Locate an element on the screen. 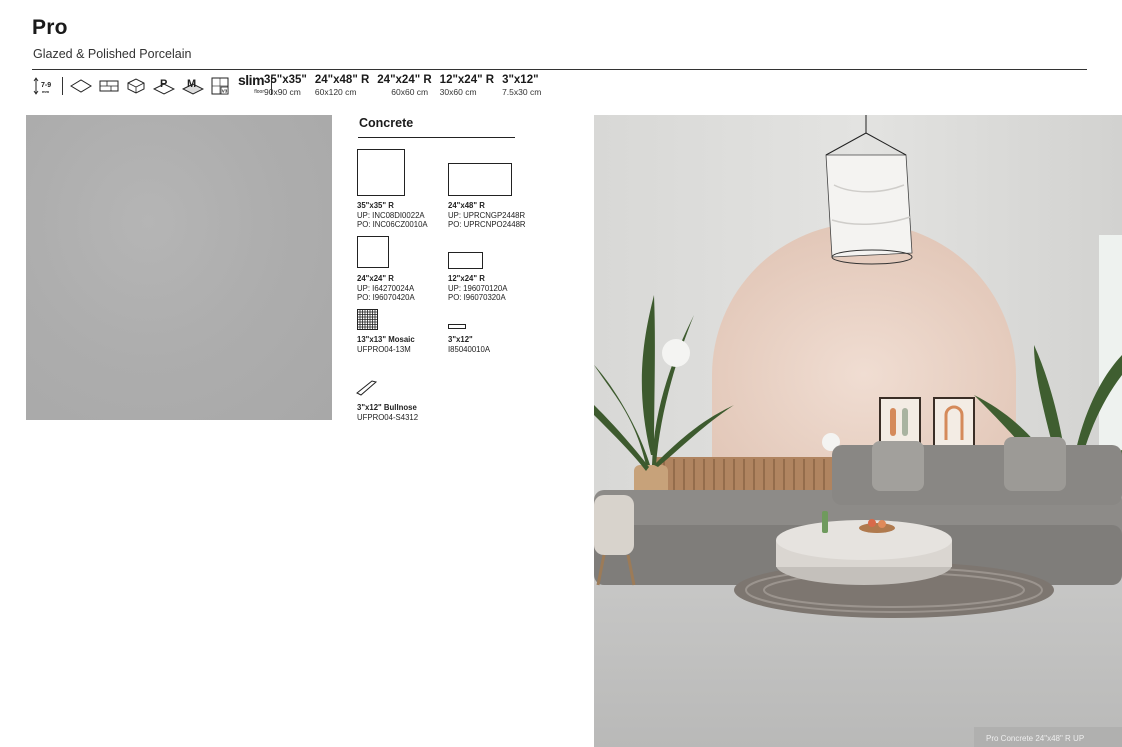 This screenshot has width=1122, height=747. size-cm: 7.5x30 cm is located at coordinates (522, 92).